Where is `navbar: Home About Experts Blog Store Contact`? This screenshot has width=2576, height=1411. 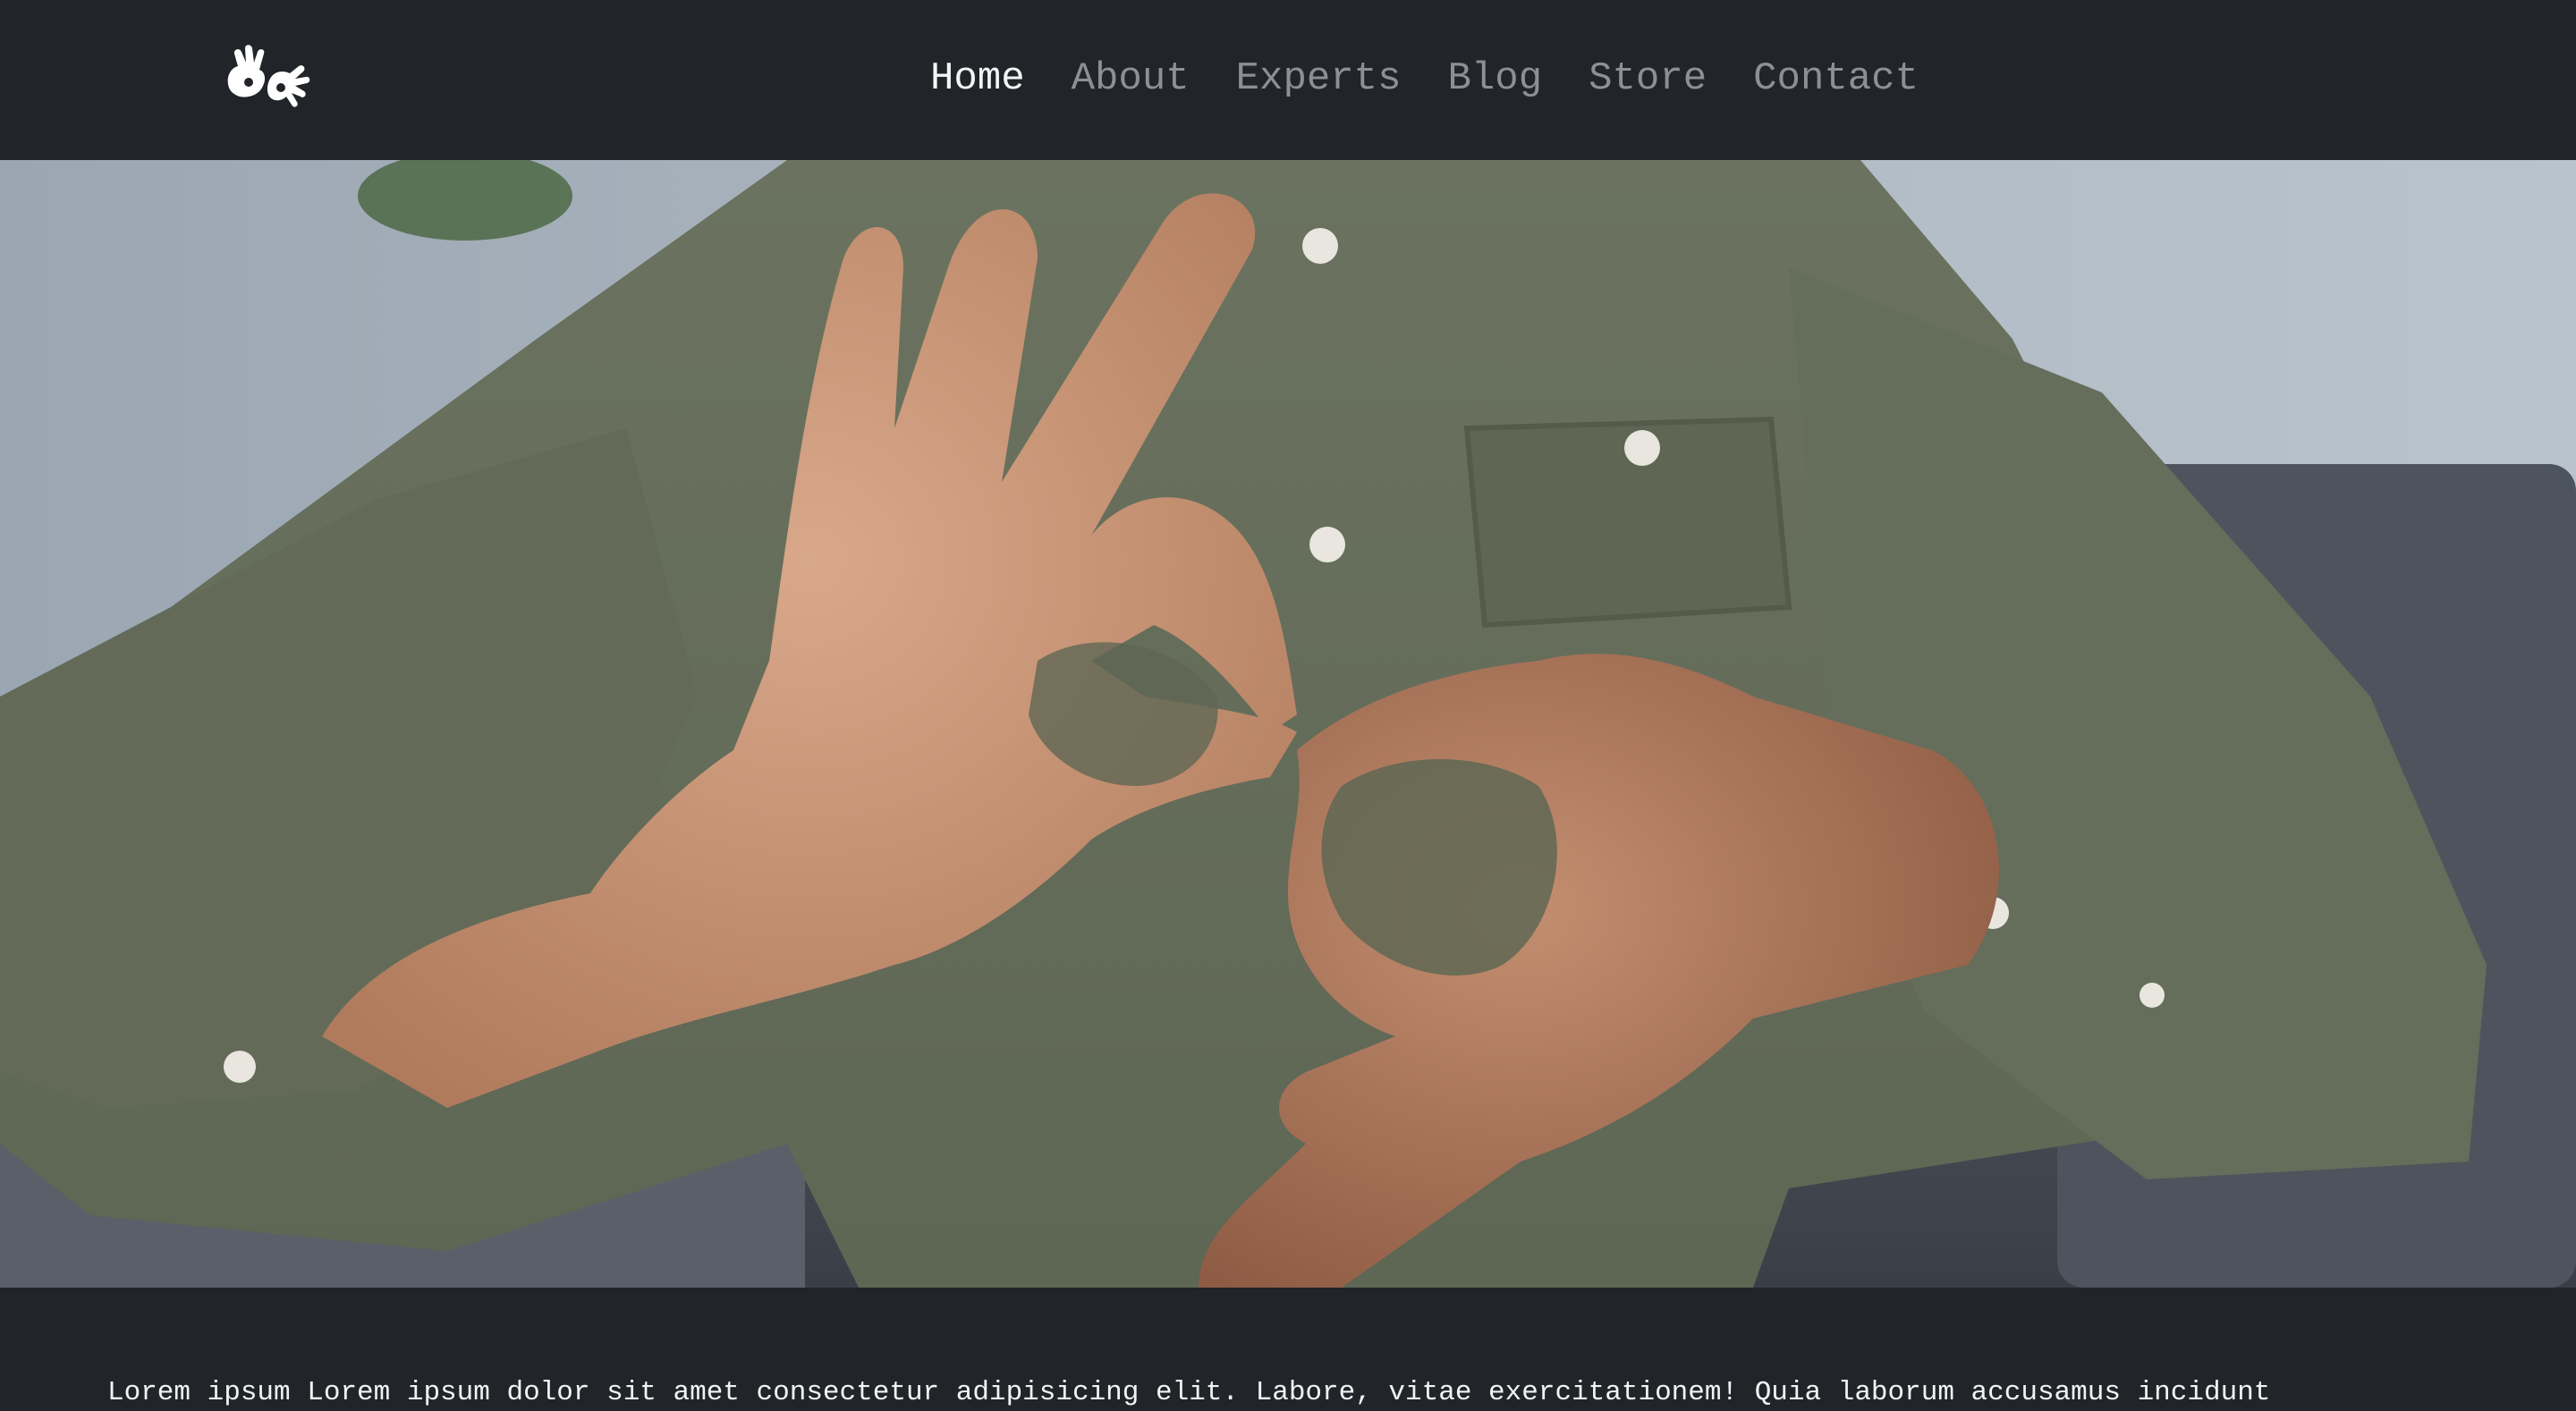 navbar: Home About Experts Blog Store Contact is located at coordinates (1288, 80).